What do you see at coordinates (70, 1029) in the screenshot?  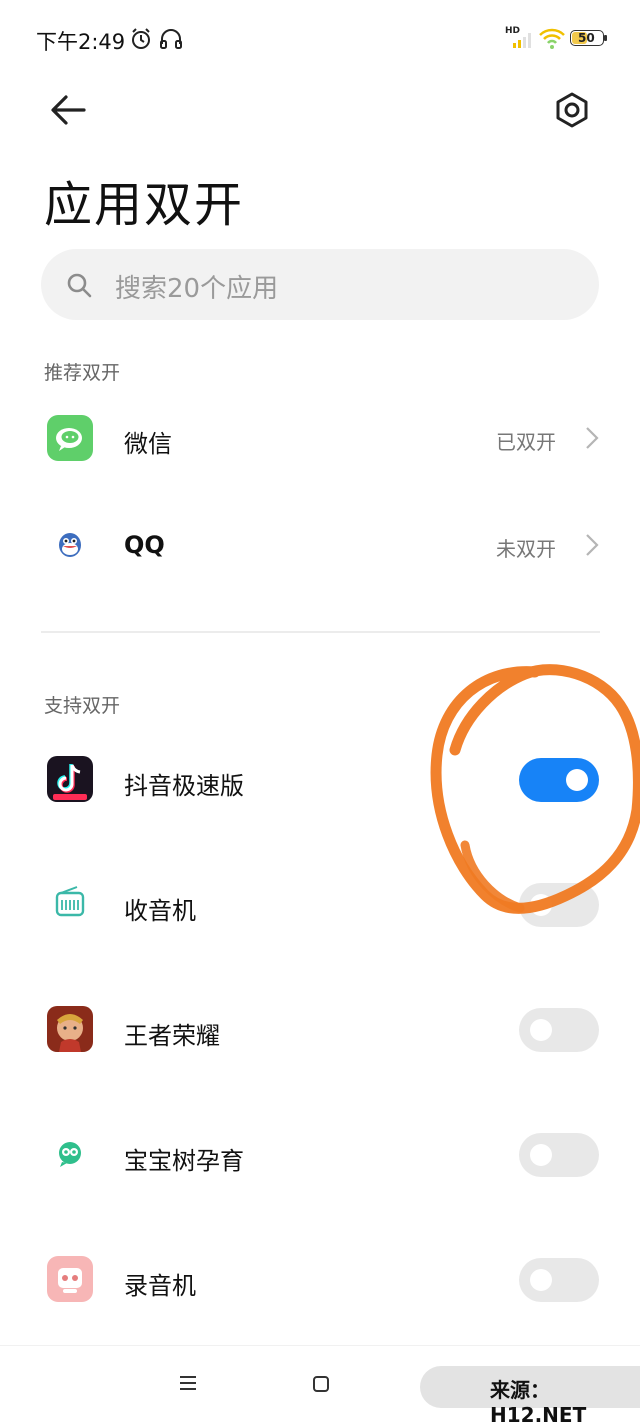 I see `honor-of-kings-icon` at bounding box center [70, 1029].